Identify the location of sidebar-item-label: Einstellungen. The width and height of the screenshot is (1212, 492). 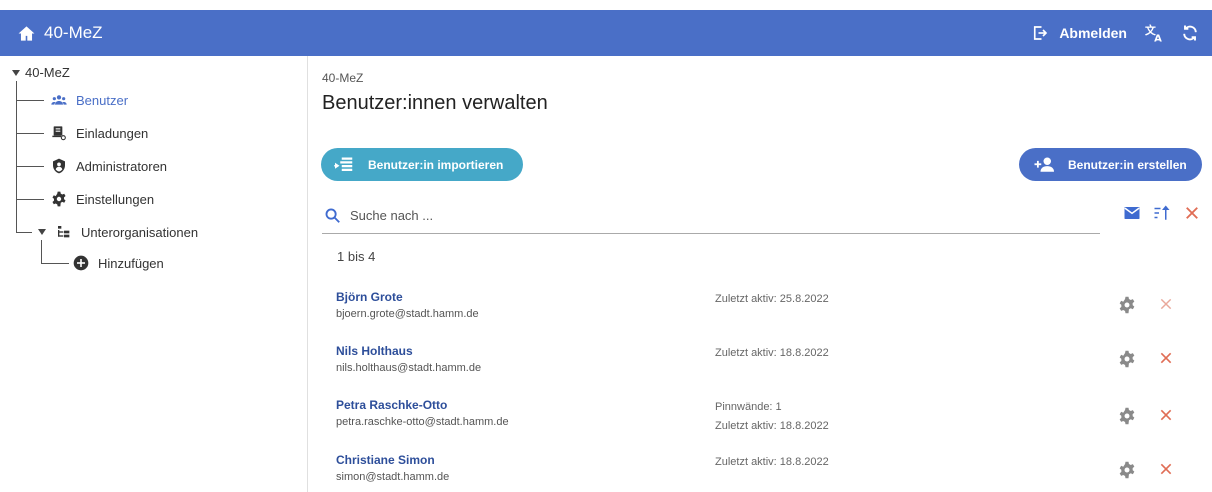
(115, 199).